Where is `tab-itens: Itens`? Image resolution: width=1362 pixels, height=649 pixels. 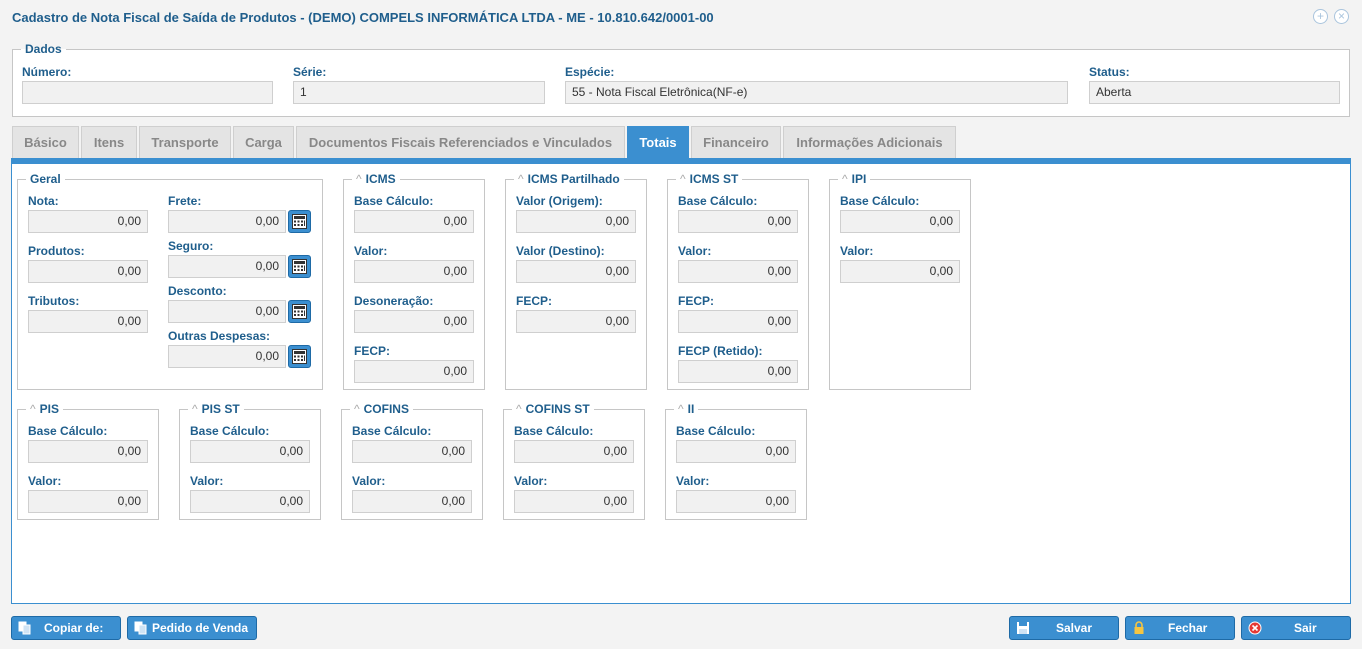 tab-itens: Itens is located at coordinates (109, 142).